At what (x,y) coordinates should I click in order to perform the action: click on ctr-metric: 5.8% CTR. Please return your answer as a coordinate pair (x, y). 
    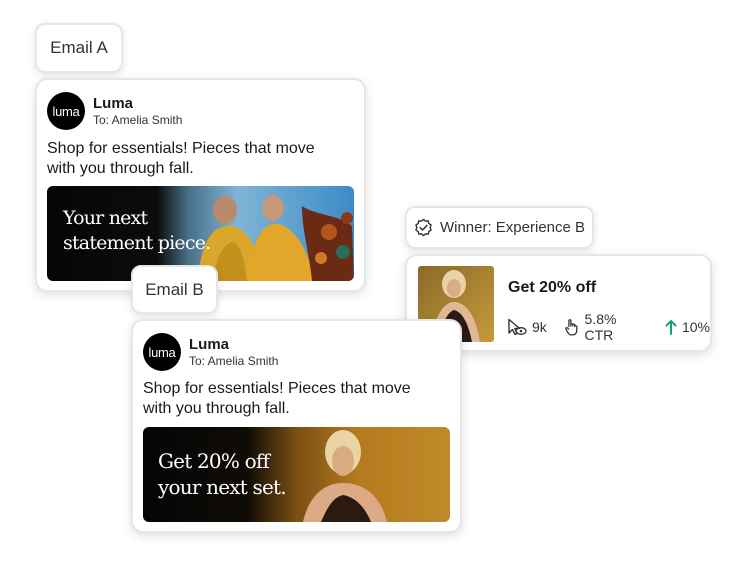
    Looking at the image, I should click on (606, 327).